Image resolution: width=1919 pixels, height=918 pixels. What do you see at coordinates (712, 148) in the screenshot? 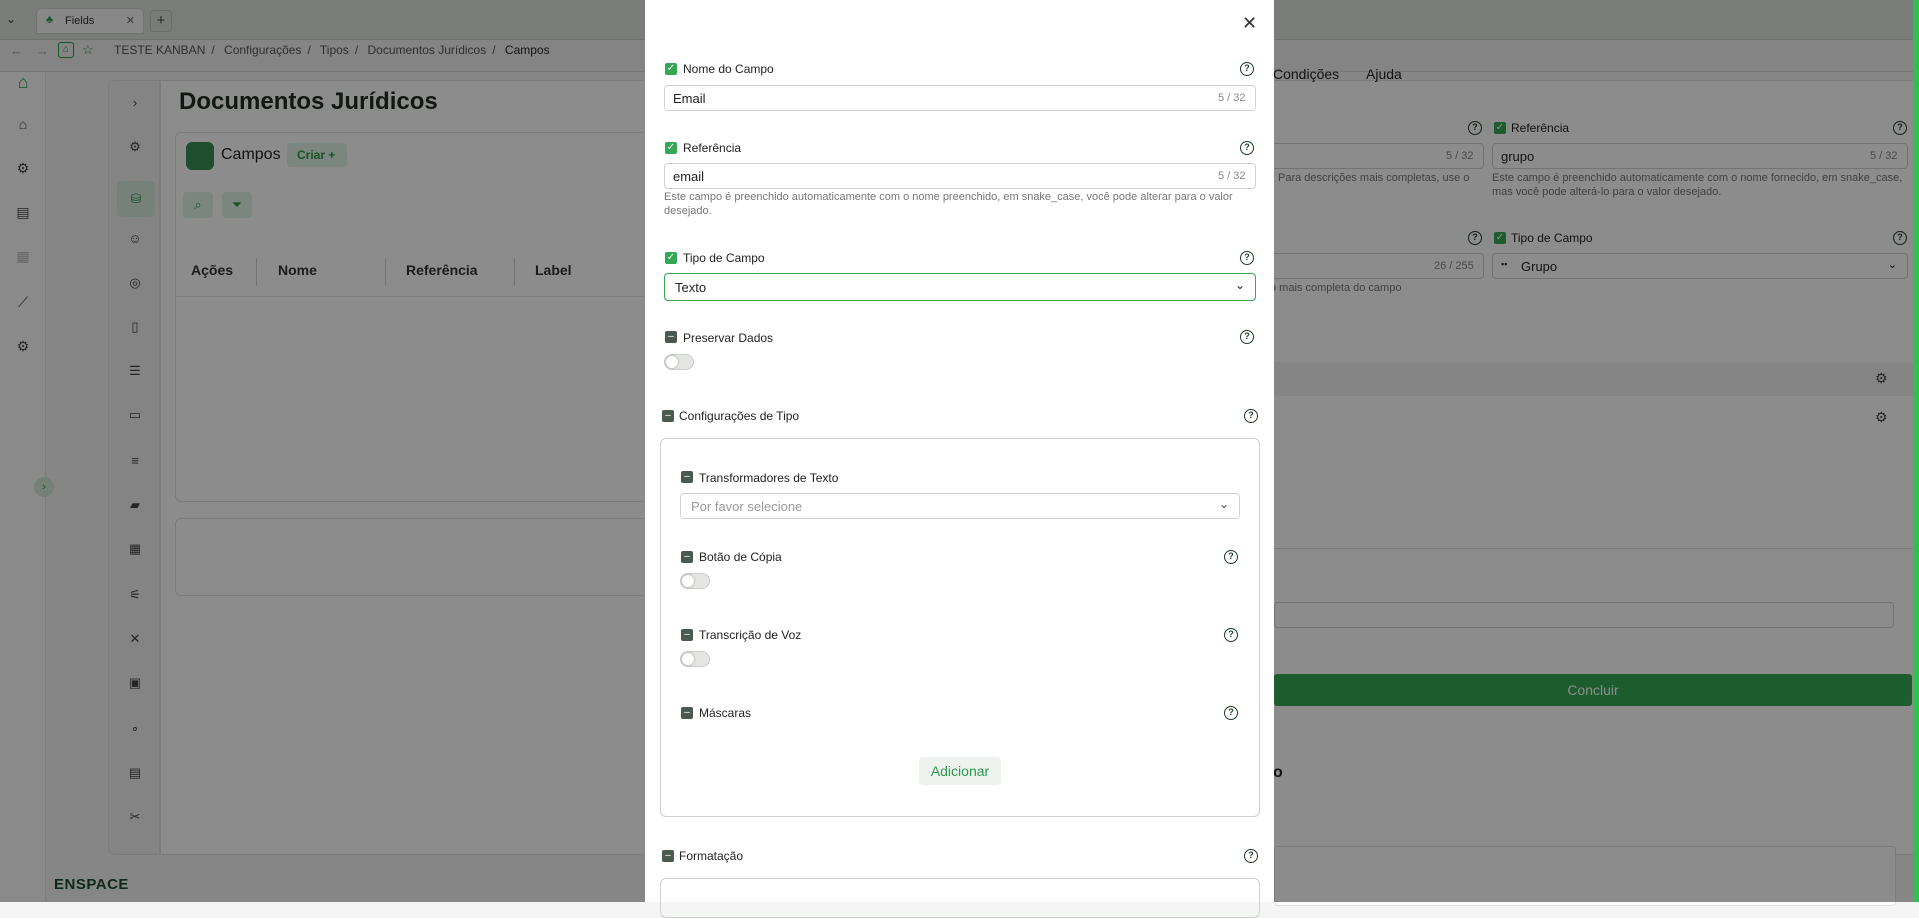
I see `reference-label: Referência` at bounding box center [712, 148].